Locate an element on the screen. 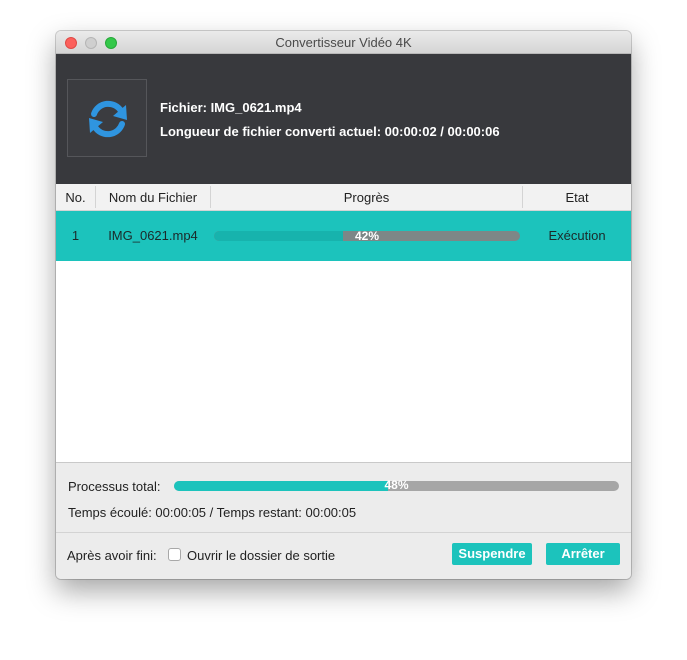  column-header-name: Nom du Fichier is located at coordinates (153, 197).